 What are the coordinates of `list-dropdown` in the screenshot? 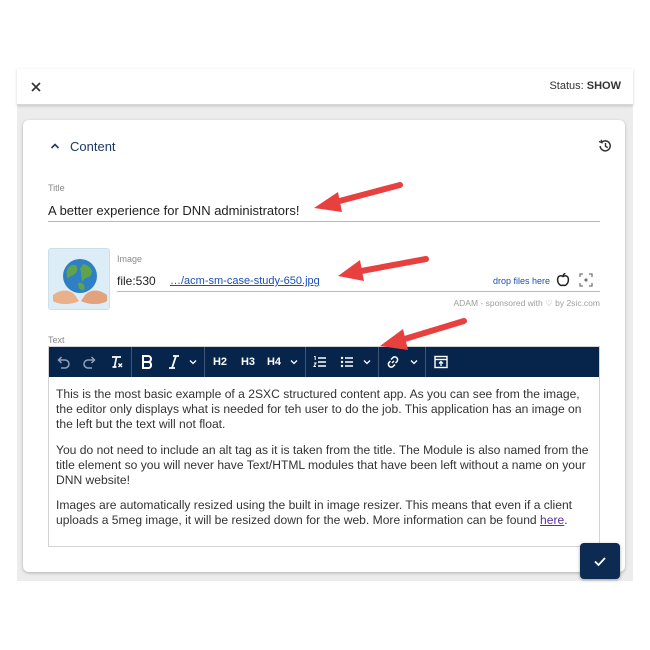 It's located at (367, 362).